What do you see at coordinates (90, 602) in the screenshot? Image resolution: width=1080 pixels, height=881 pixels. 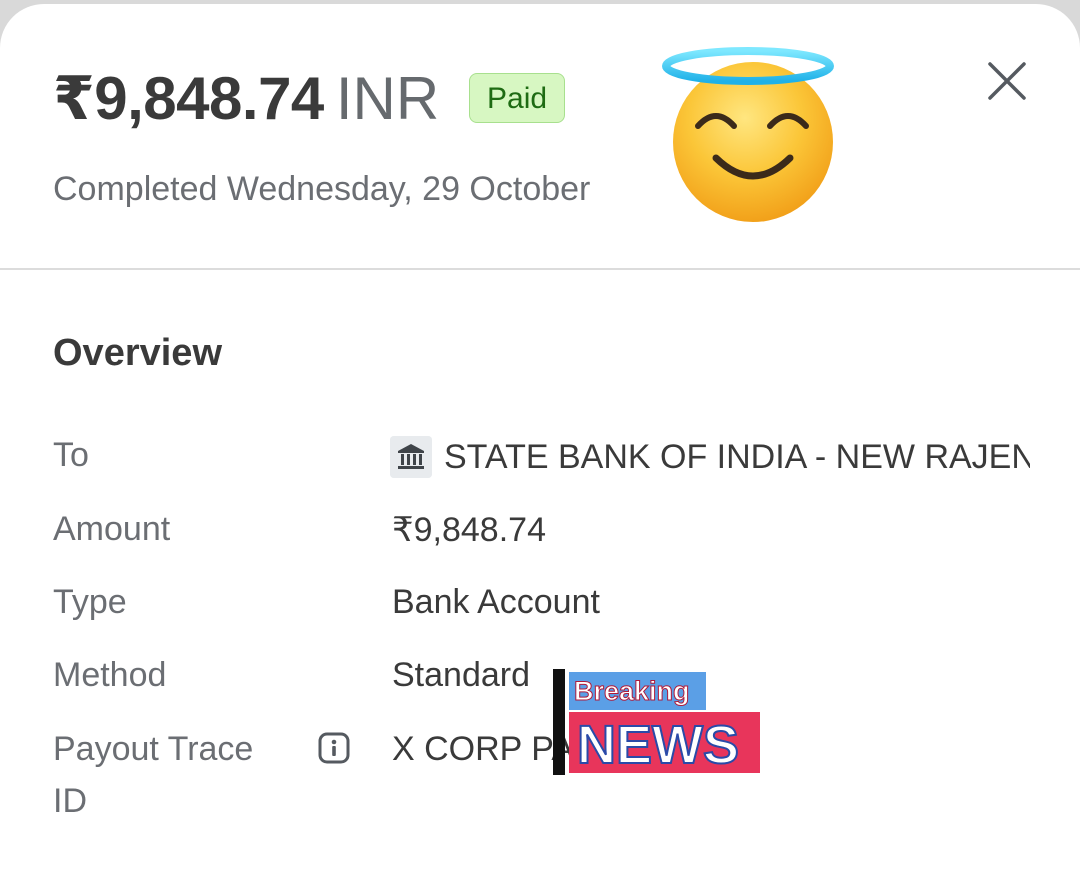 I see `type-label: Type` at bounding box center [90, 602].